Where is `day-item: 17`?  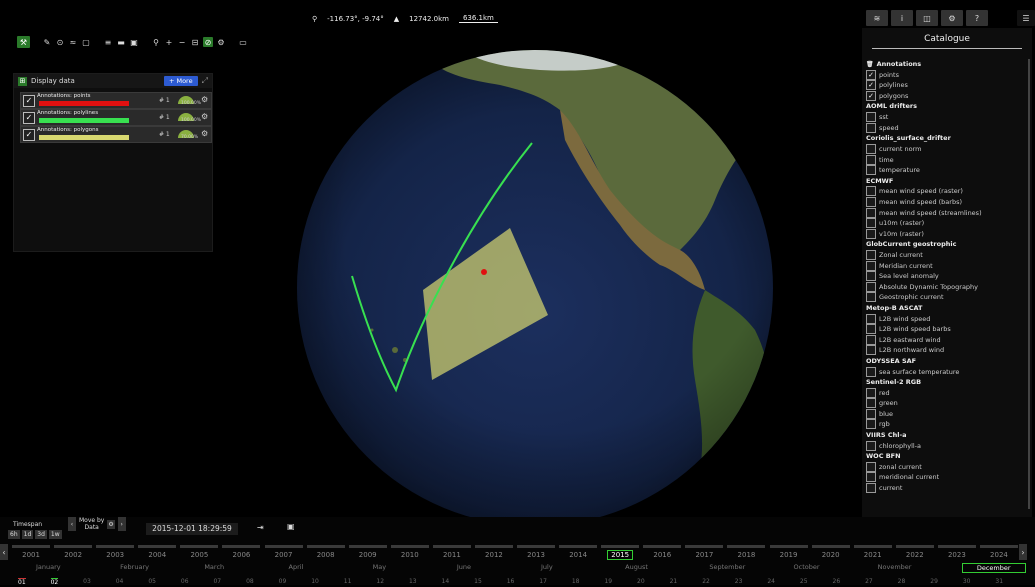 day-item: 17 is located at coordinates (543, 581).